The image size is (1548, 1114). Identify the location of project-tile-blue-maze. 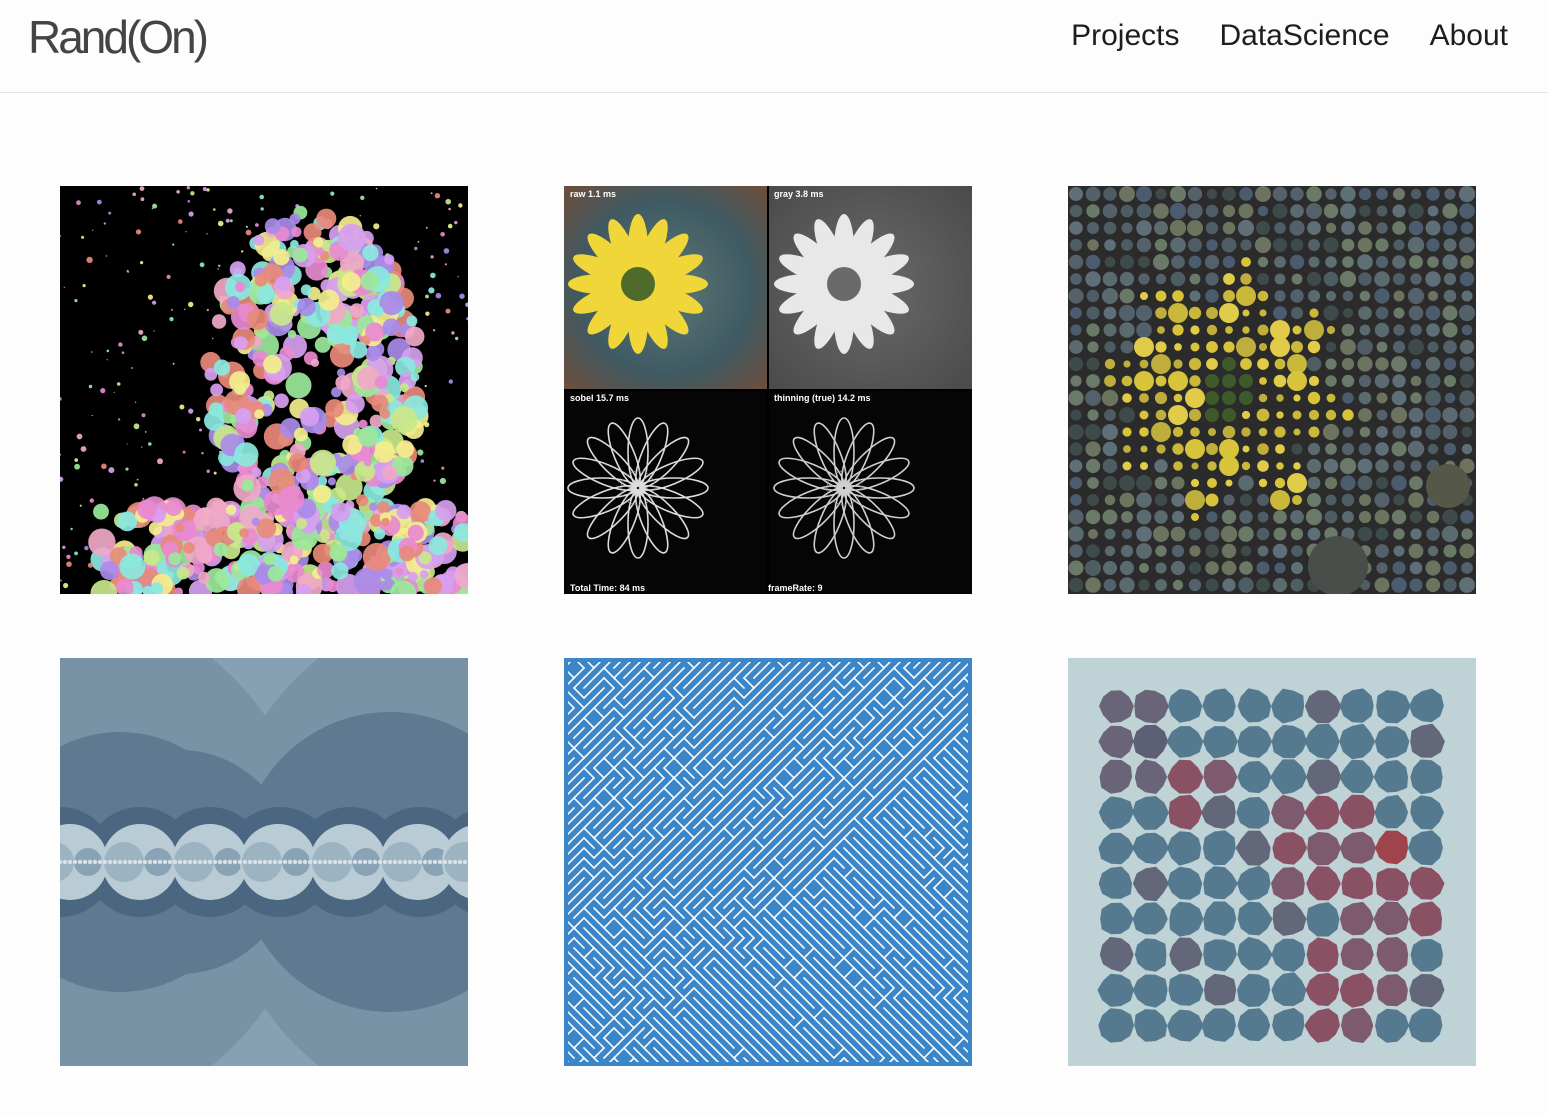
(768, 862).